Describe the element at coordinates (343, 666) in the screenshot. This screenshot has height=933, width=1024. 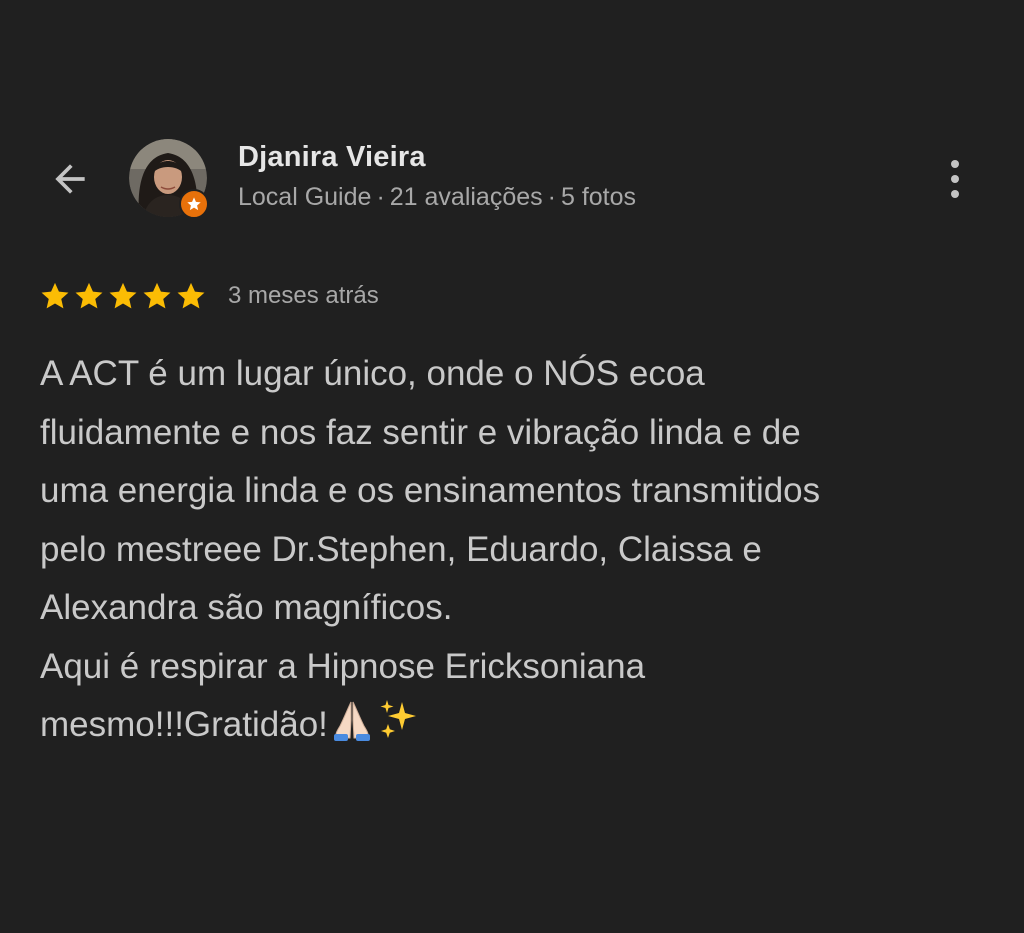
I see `review-line: Aqui é respirar a Hipnose Ericksoniana` at that location.